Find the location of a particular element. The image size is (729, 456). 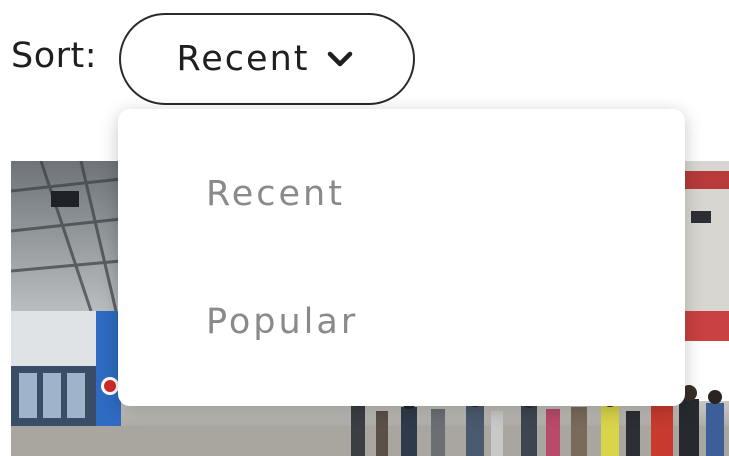

sort-dropdown-button: Recent is located at coordinates (267, 59).